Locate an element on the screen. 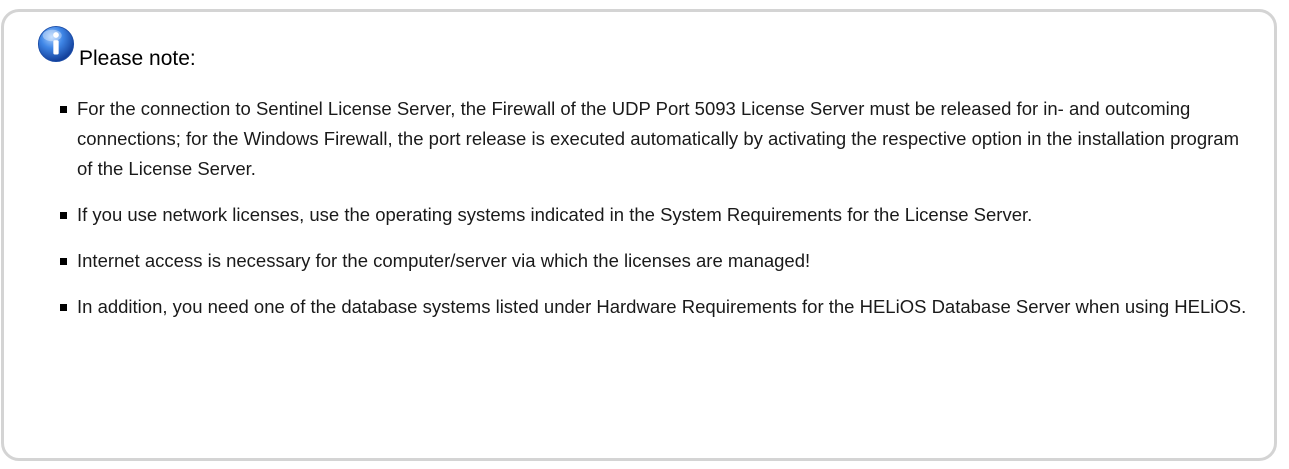 The height and width of the screenshot is (469, 1289). note-title: Please note: is located at coordinates (137, 58).